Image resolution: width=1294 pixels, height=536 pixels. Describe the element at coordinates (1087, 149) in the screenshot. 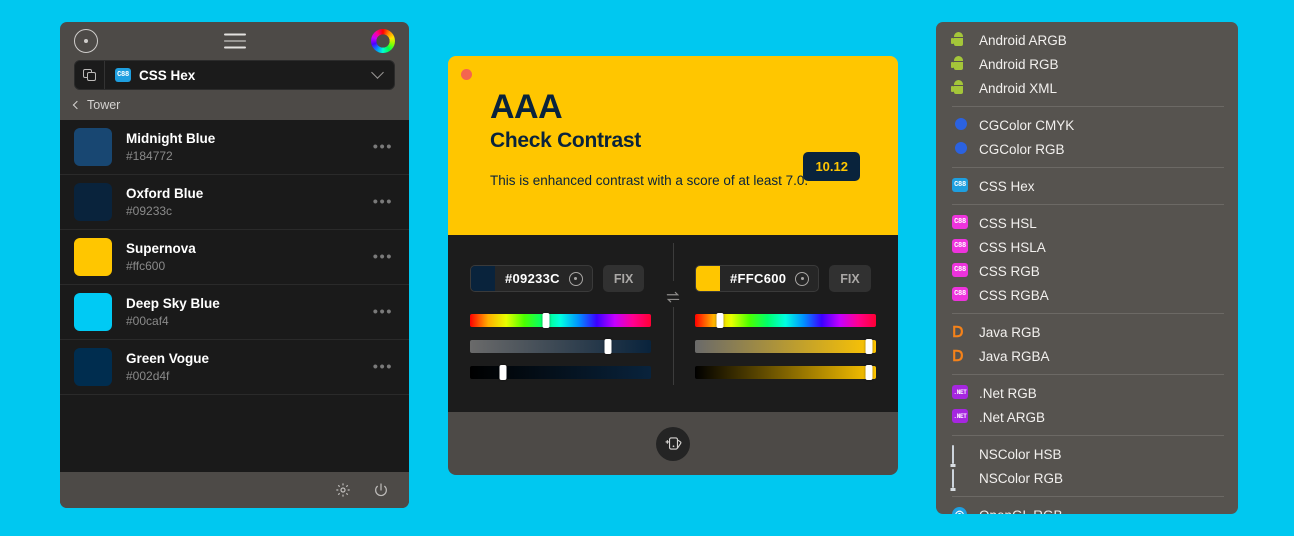

I see `menu-item-cgcolor-rgb: CGColor RGB` at that location.